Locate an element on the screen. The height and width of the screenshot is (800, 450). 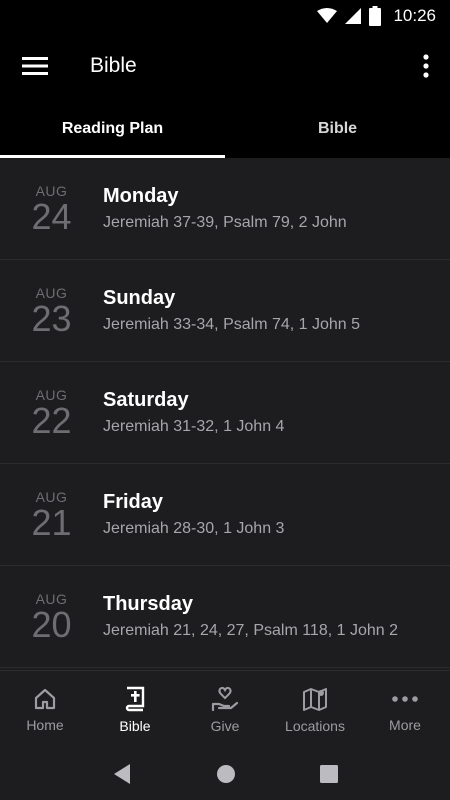
weekday-label: Thursday is located at coordinates (148, 604).